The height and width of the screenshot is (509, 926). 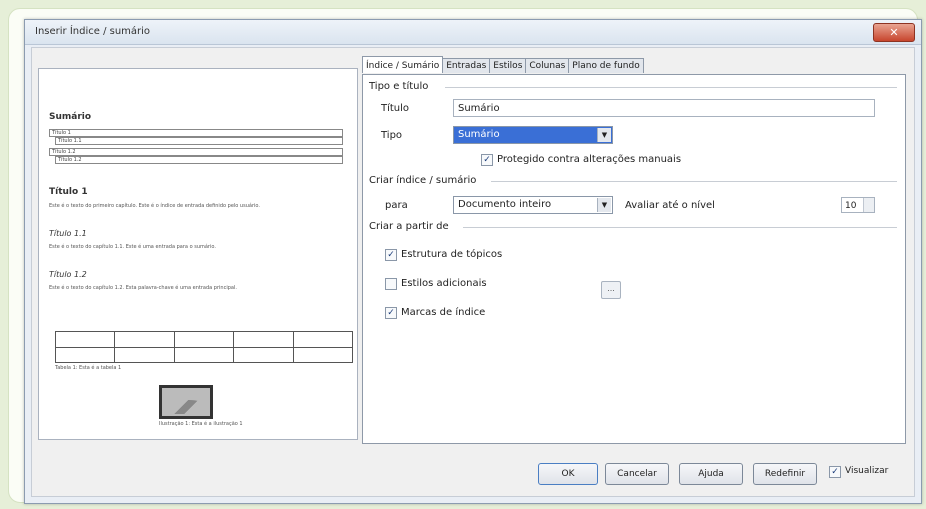 I want to click on reset-button: Redefinir, so click(x=785, y=474).